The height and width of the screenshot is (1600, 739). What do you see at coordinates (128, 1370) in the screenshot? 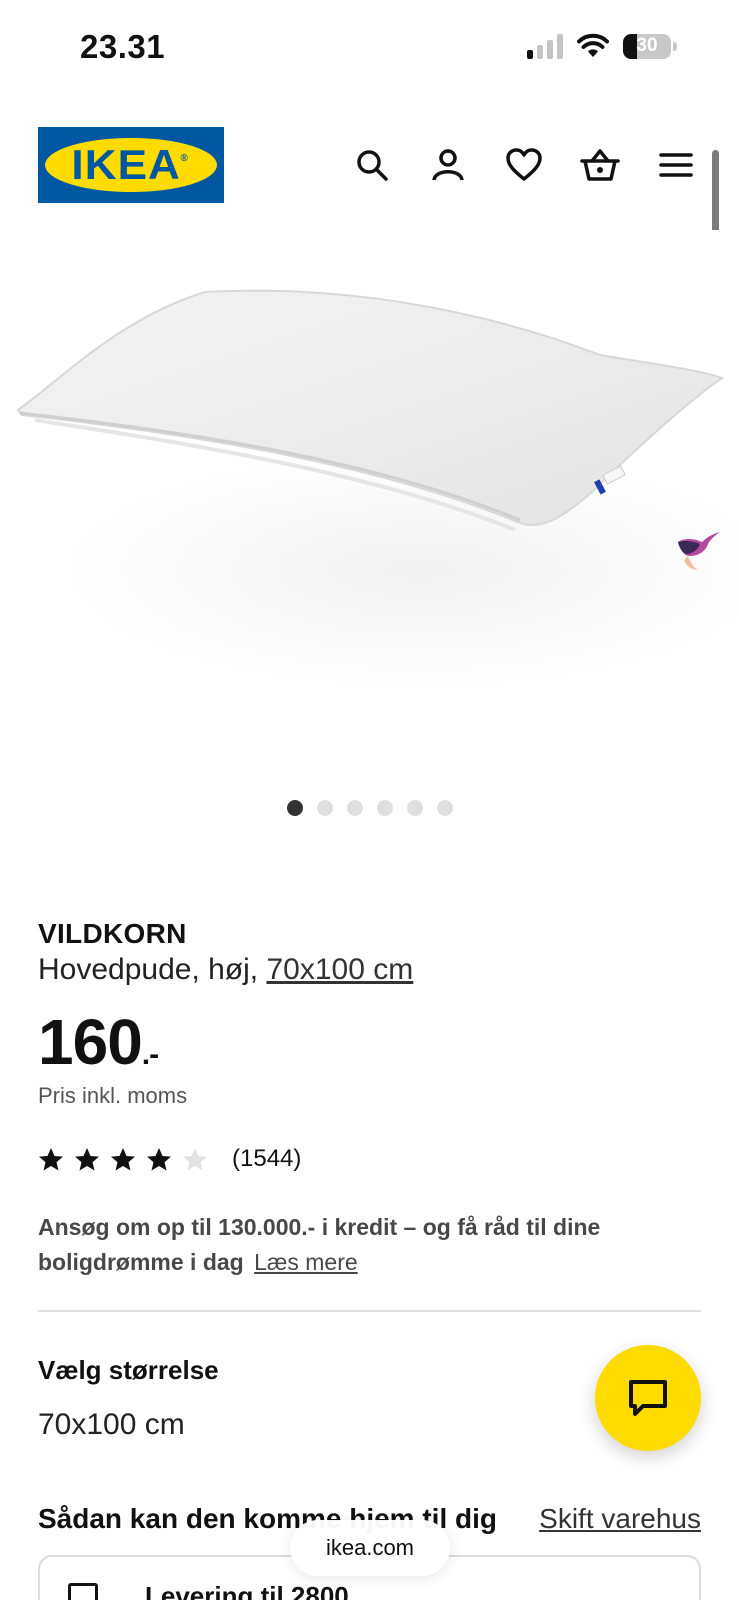
I see `size-label: Vælg størrelse` at bounding box center [128, 1370].